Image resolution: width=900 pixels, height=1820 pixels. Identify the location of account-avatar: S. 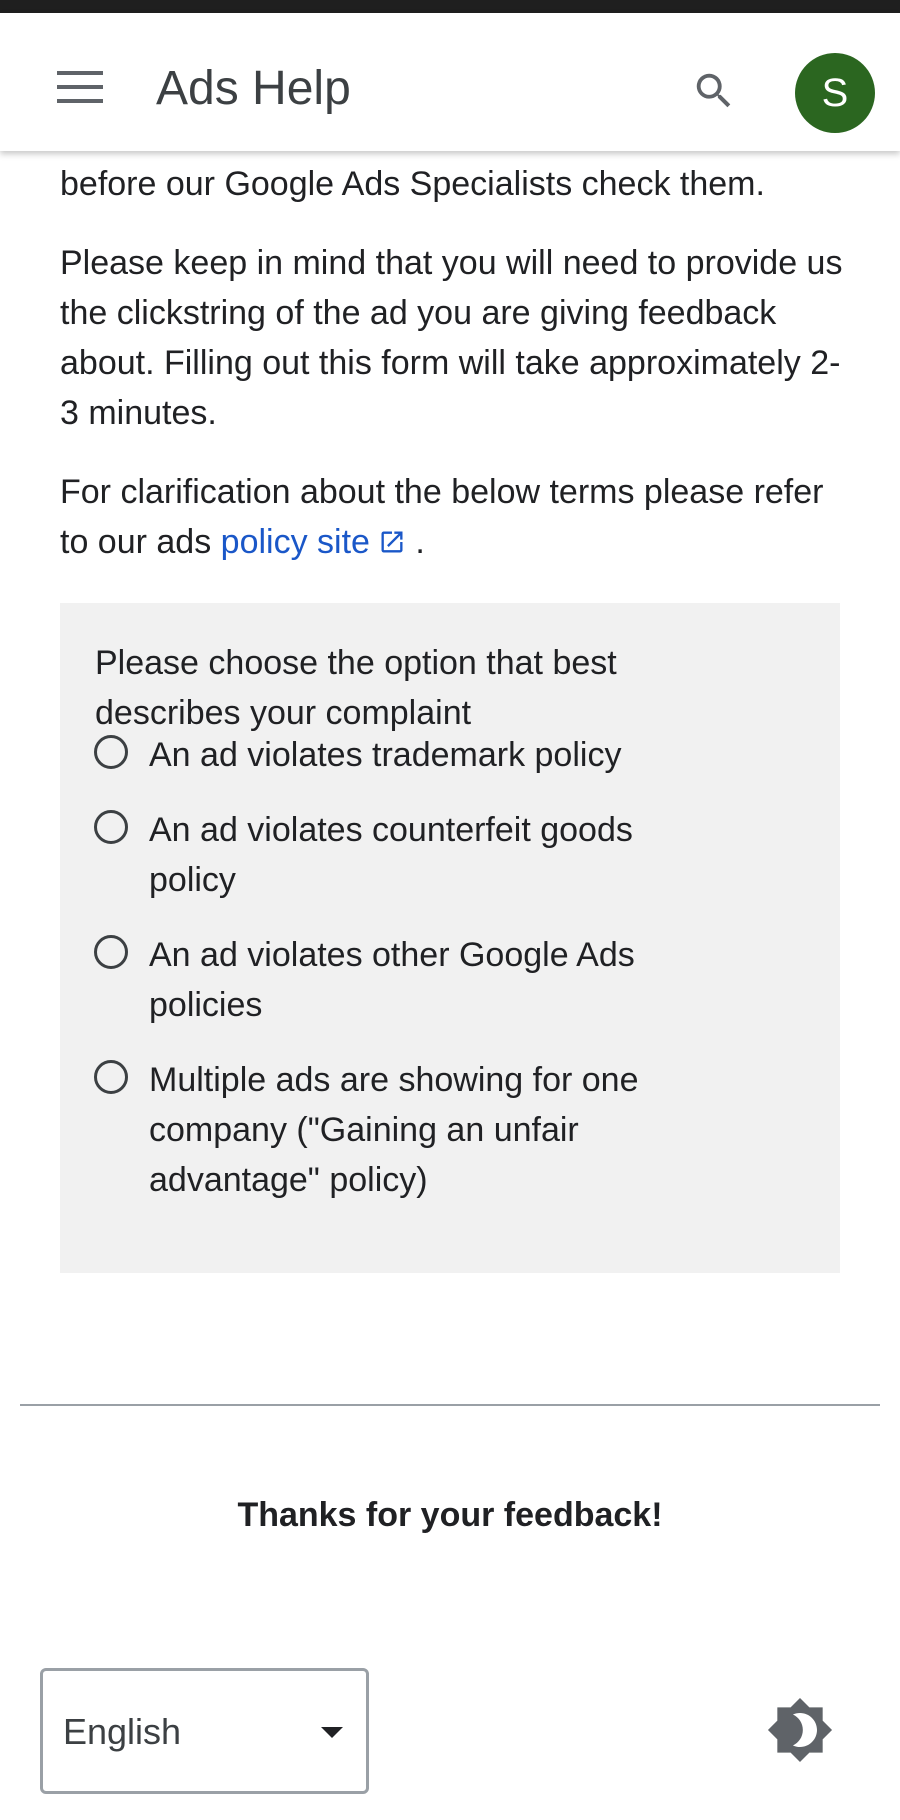
(835, 93).